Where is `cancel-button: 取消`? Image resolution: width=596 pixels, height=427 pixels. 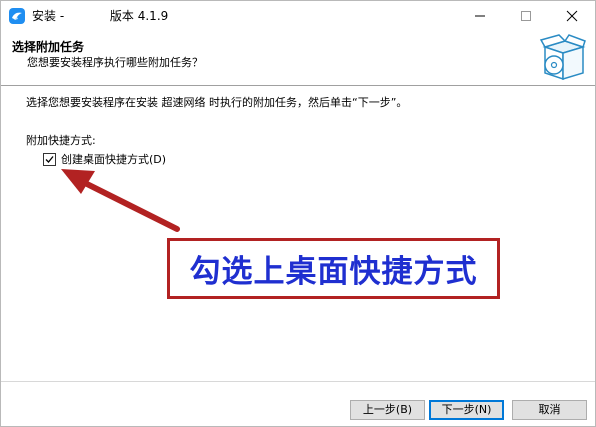 cancel-button: 取消 is located at coordinates (549, 410).